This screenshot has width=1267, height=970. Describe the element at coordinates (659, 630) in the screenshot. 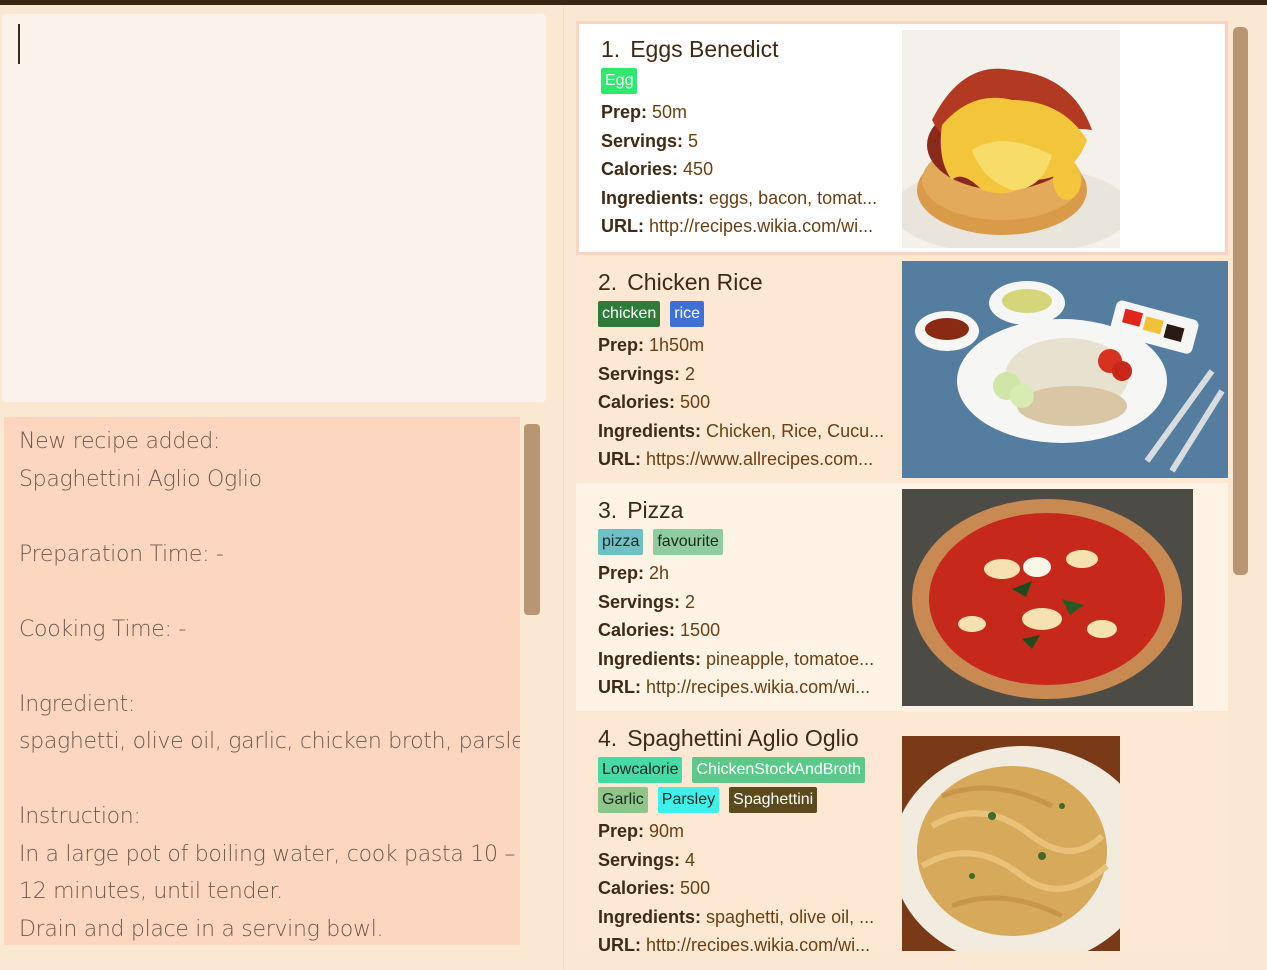

I see `recipe-calories: Calories: 1500` at that location.